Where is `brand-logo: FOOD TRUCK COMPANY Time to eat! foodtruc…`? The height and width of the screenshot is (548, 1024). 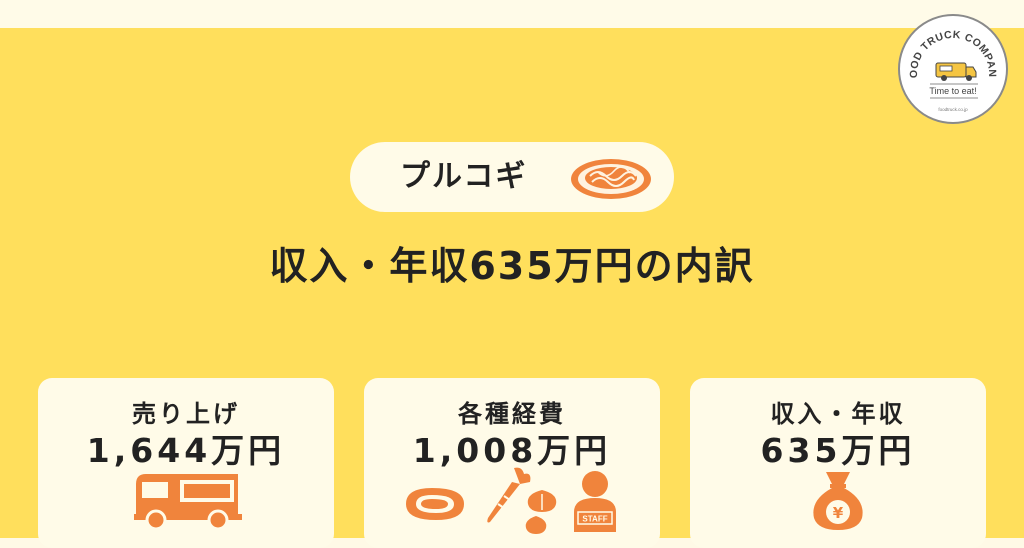 brand-logo: FOOD TRUCK COMPANY Time to eat! foodtruc… is located at coordinates (953, 69).